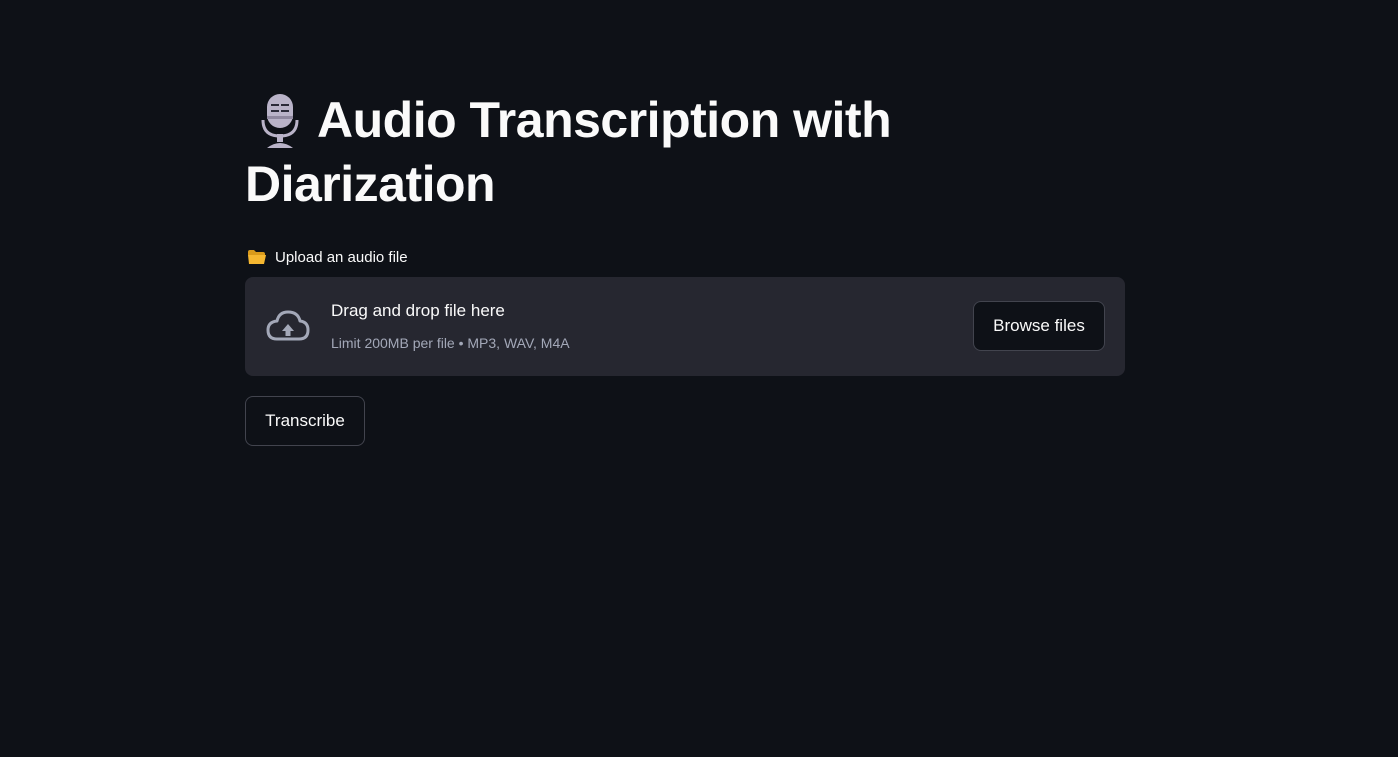 The width and height of the screenshot is (1398, 757). What do you see at coordinates (568, 152) in the screenshot?
I see `page-title-text: Audio Transcription with Diarization` at bounding box center [568, 152].